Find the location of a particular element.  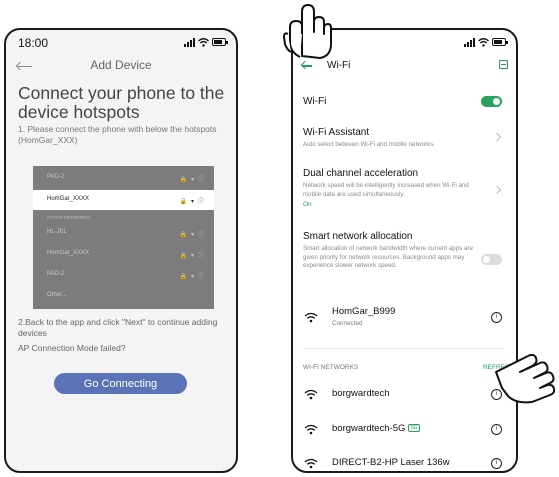

network-name-borgwardtech-5g: borgwardtech-5G 5G is located at coordinates (376, 428).